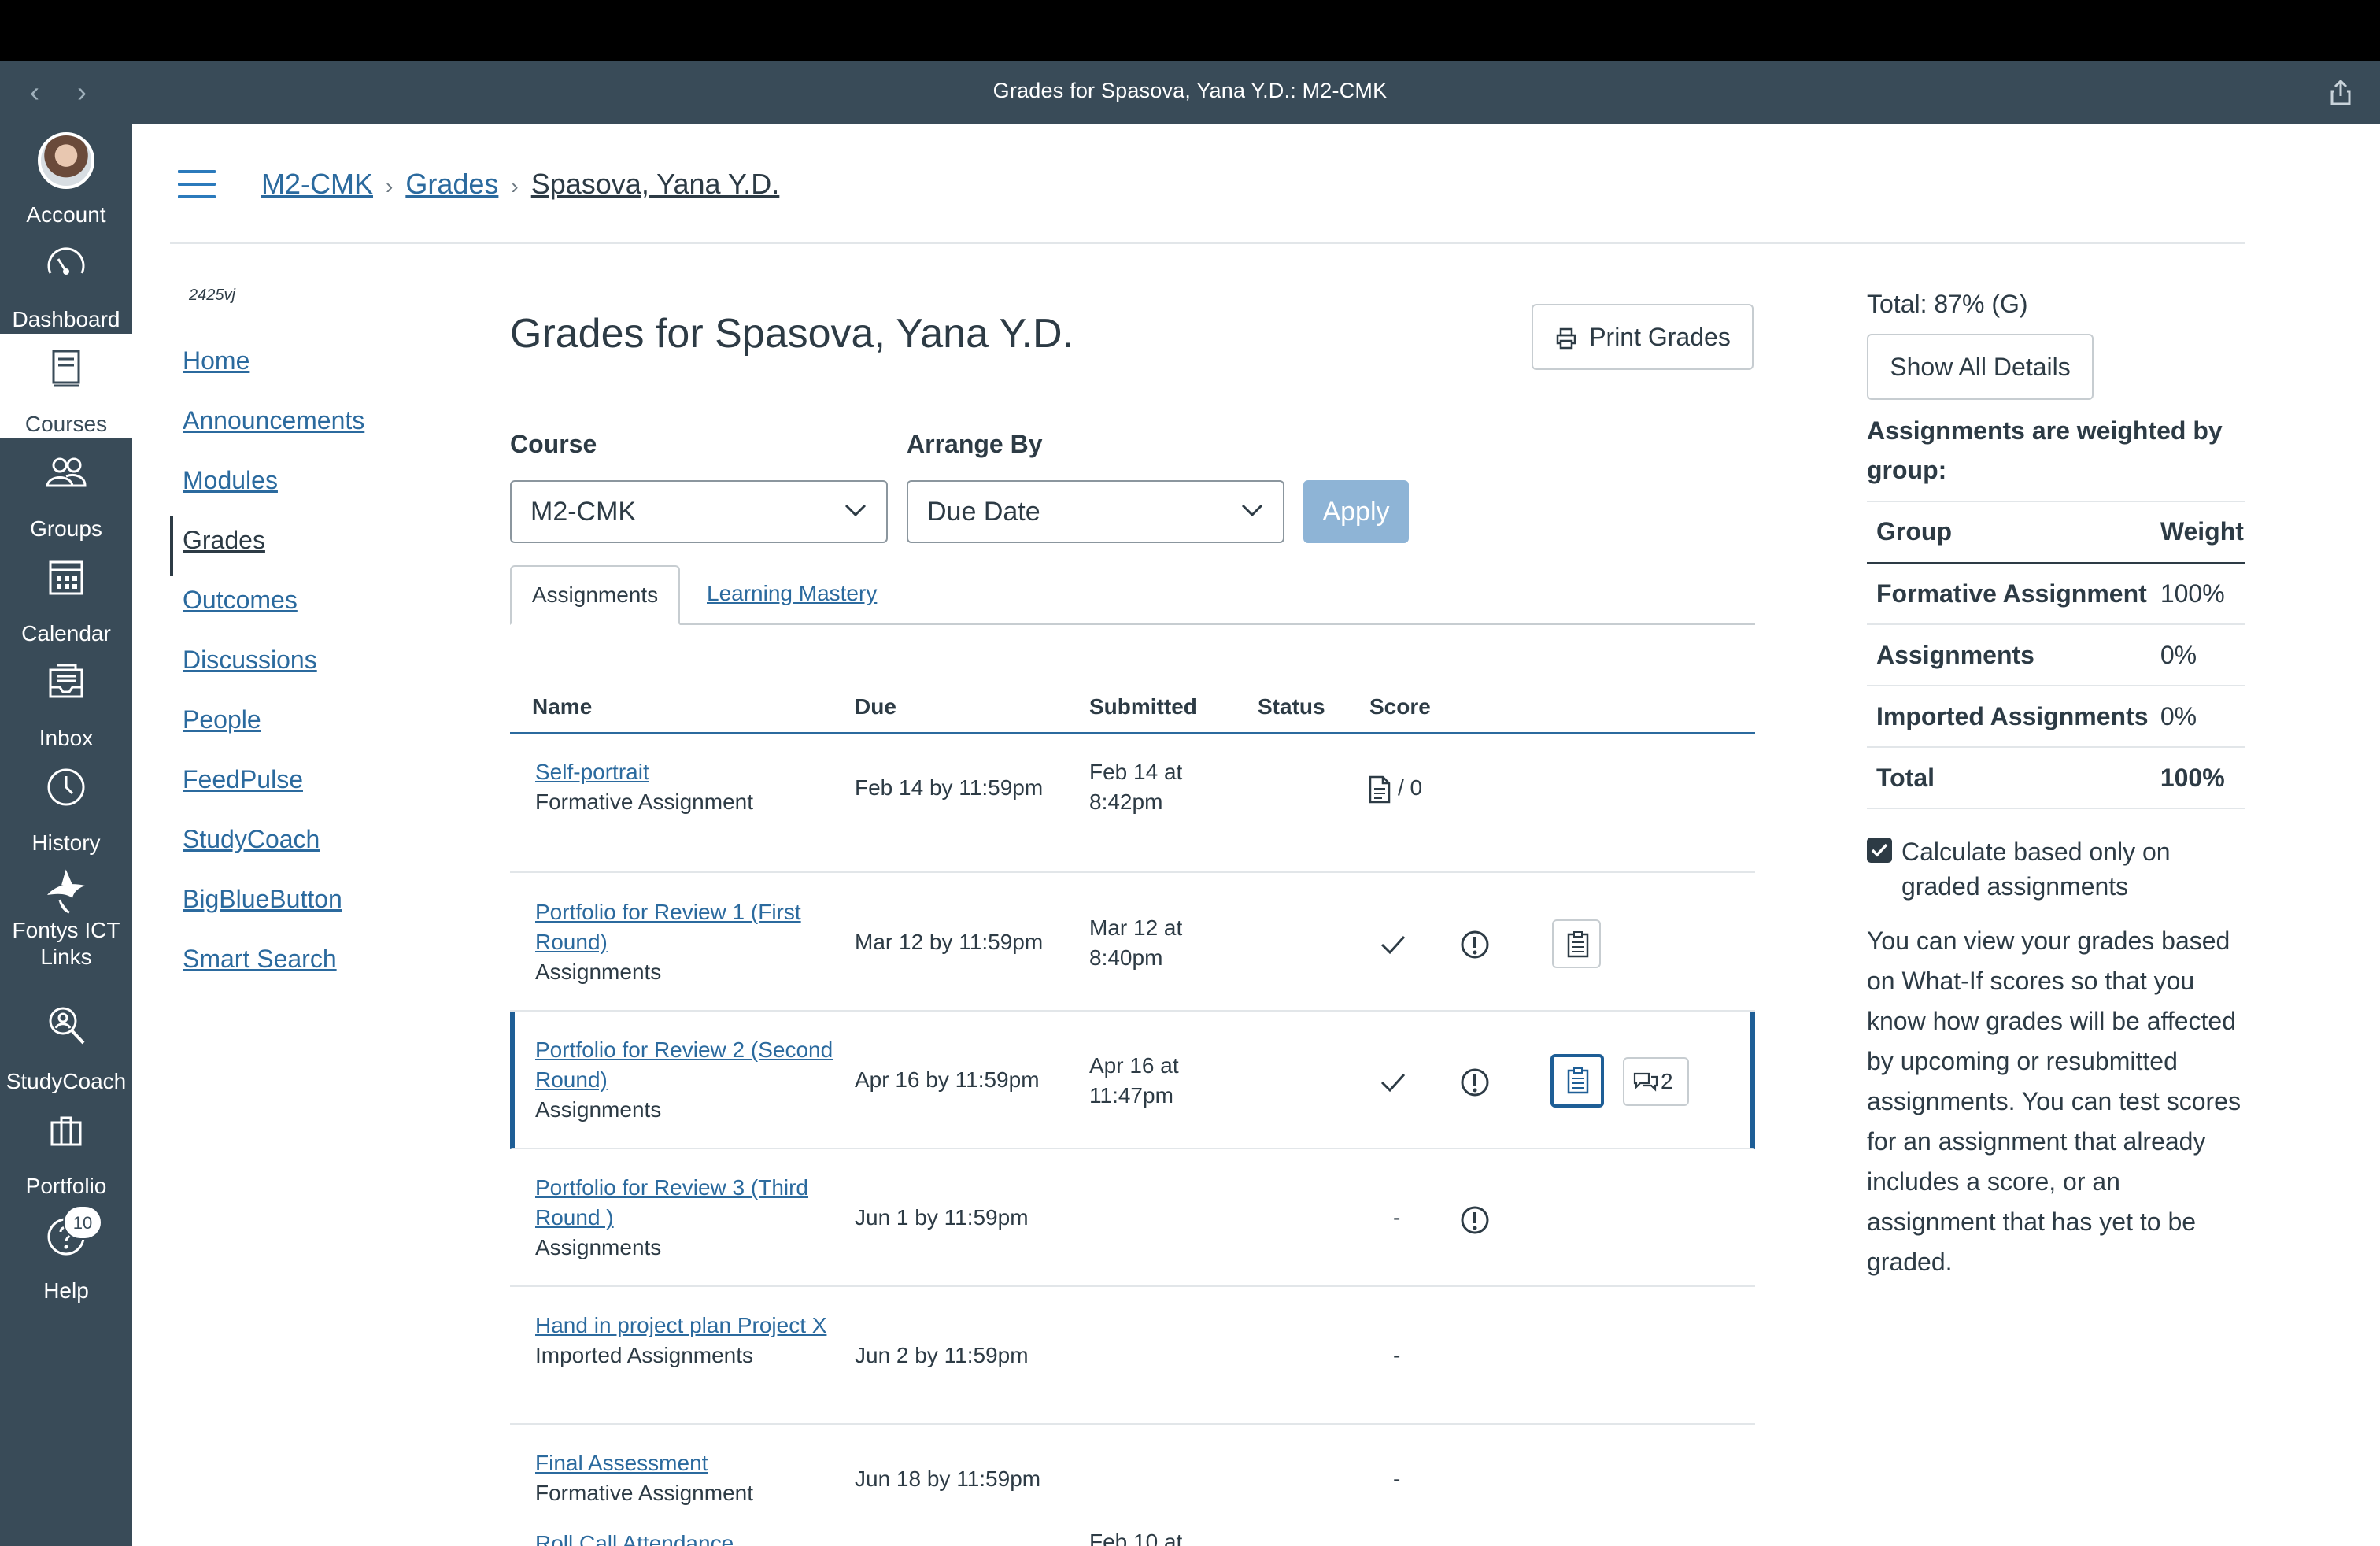 The image size is (2380, 1546). Describe the element at coordinates (1980, 367) in the screenshot. I see `show-all-details-button: Show All Details` at that location.